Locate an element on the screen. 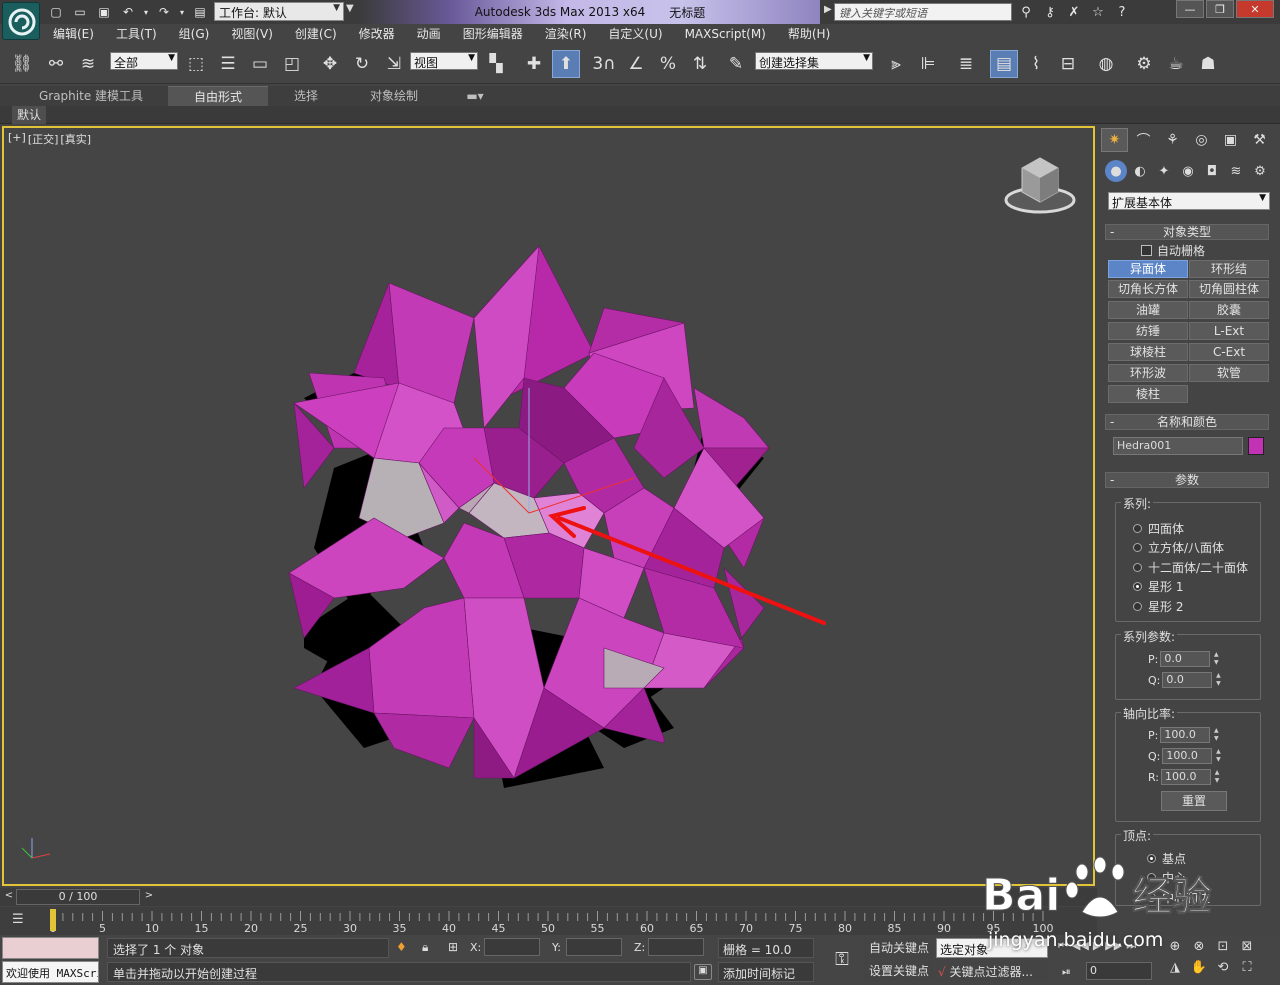 The height and width of the screenshot is (985, 1280). help-icon: ? is located at coordinates (1122, 12).